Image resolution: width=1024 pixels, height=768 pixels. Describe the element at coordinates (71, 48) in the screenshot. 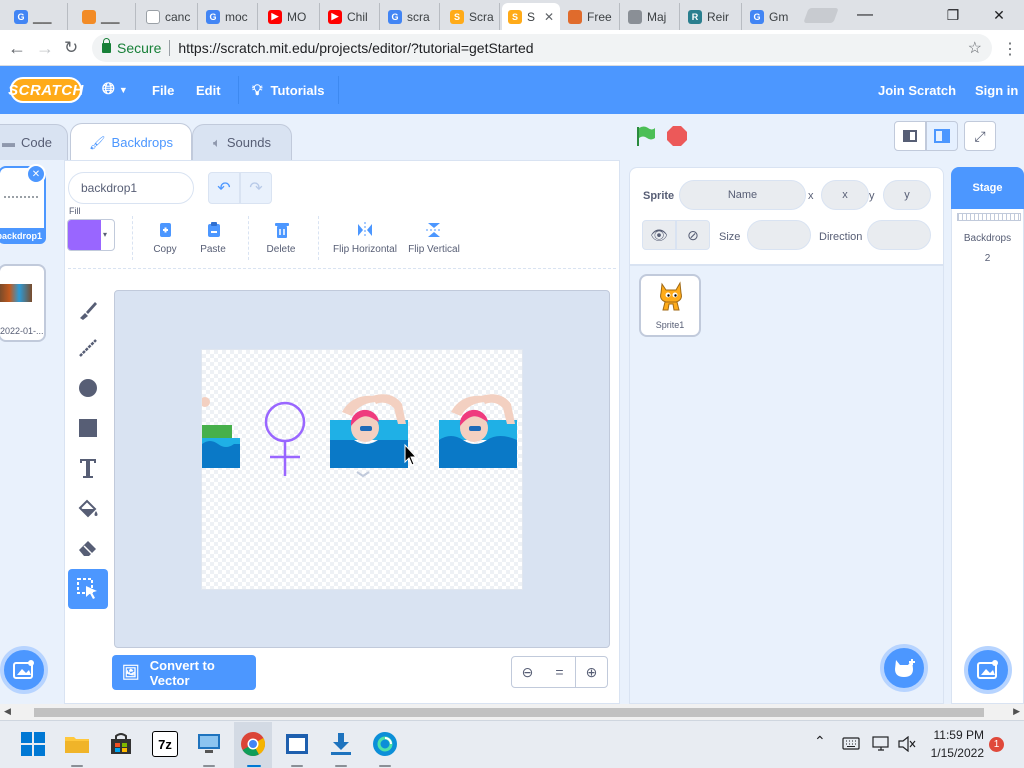

I see `reload-icon: ↻` at that location.